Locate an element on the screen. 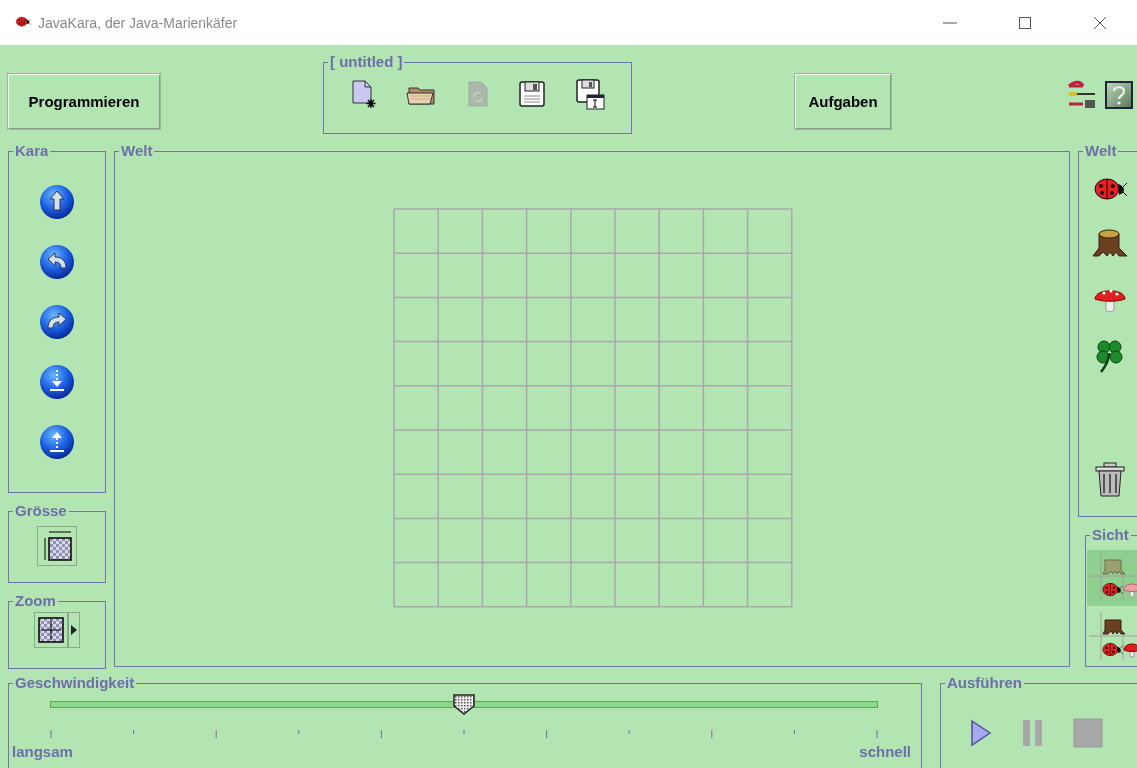 Image resolution: width=1137 pixels, height=768 pixels. tasks-button: Aufgaben is located at coordinates (843, 101).